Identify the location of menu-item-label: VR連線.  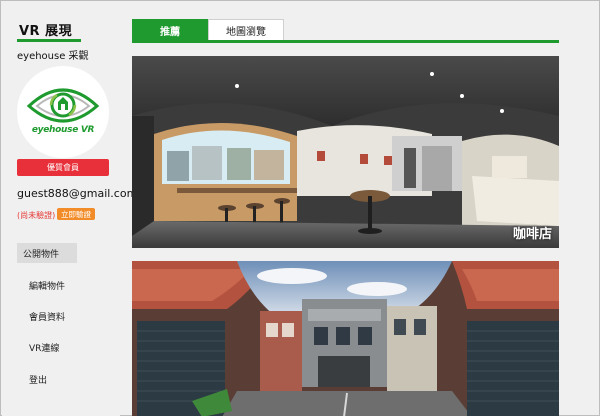
(44, 349).